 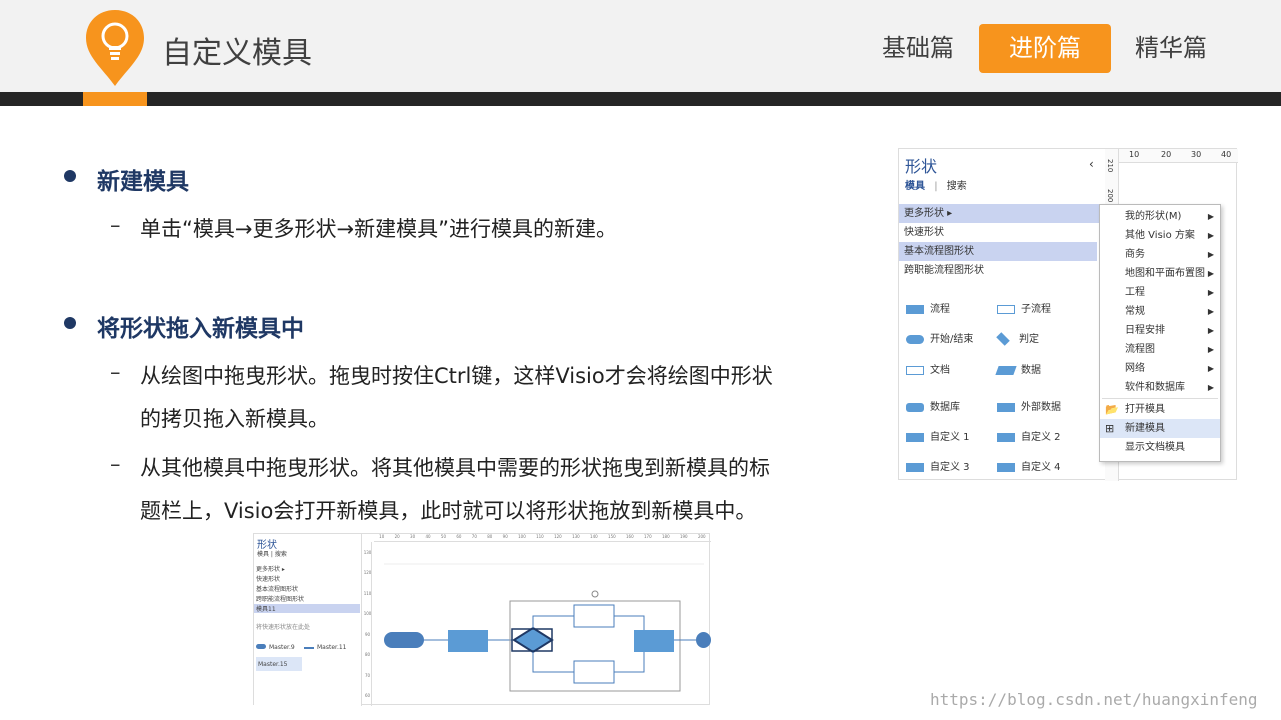 I want to click on ruler-tick: 210, so click(x=1110, y=166).